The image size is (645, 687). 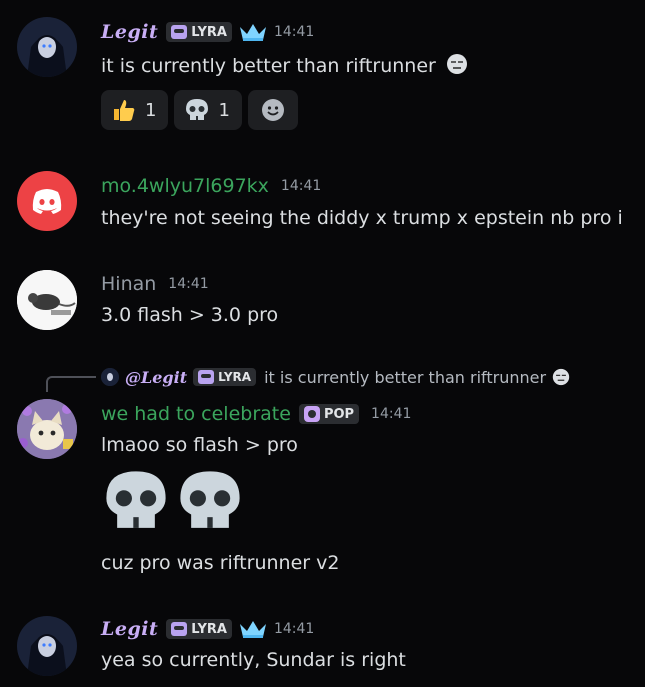 I want to click on discord-logo-icon, so click(x=47, y=201).